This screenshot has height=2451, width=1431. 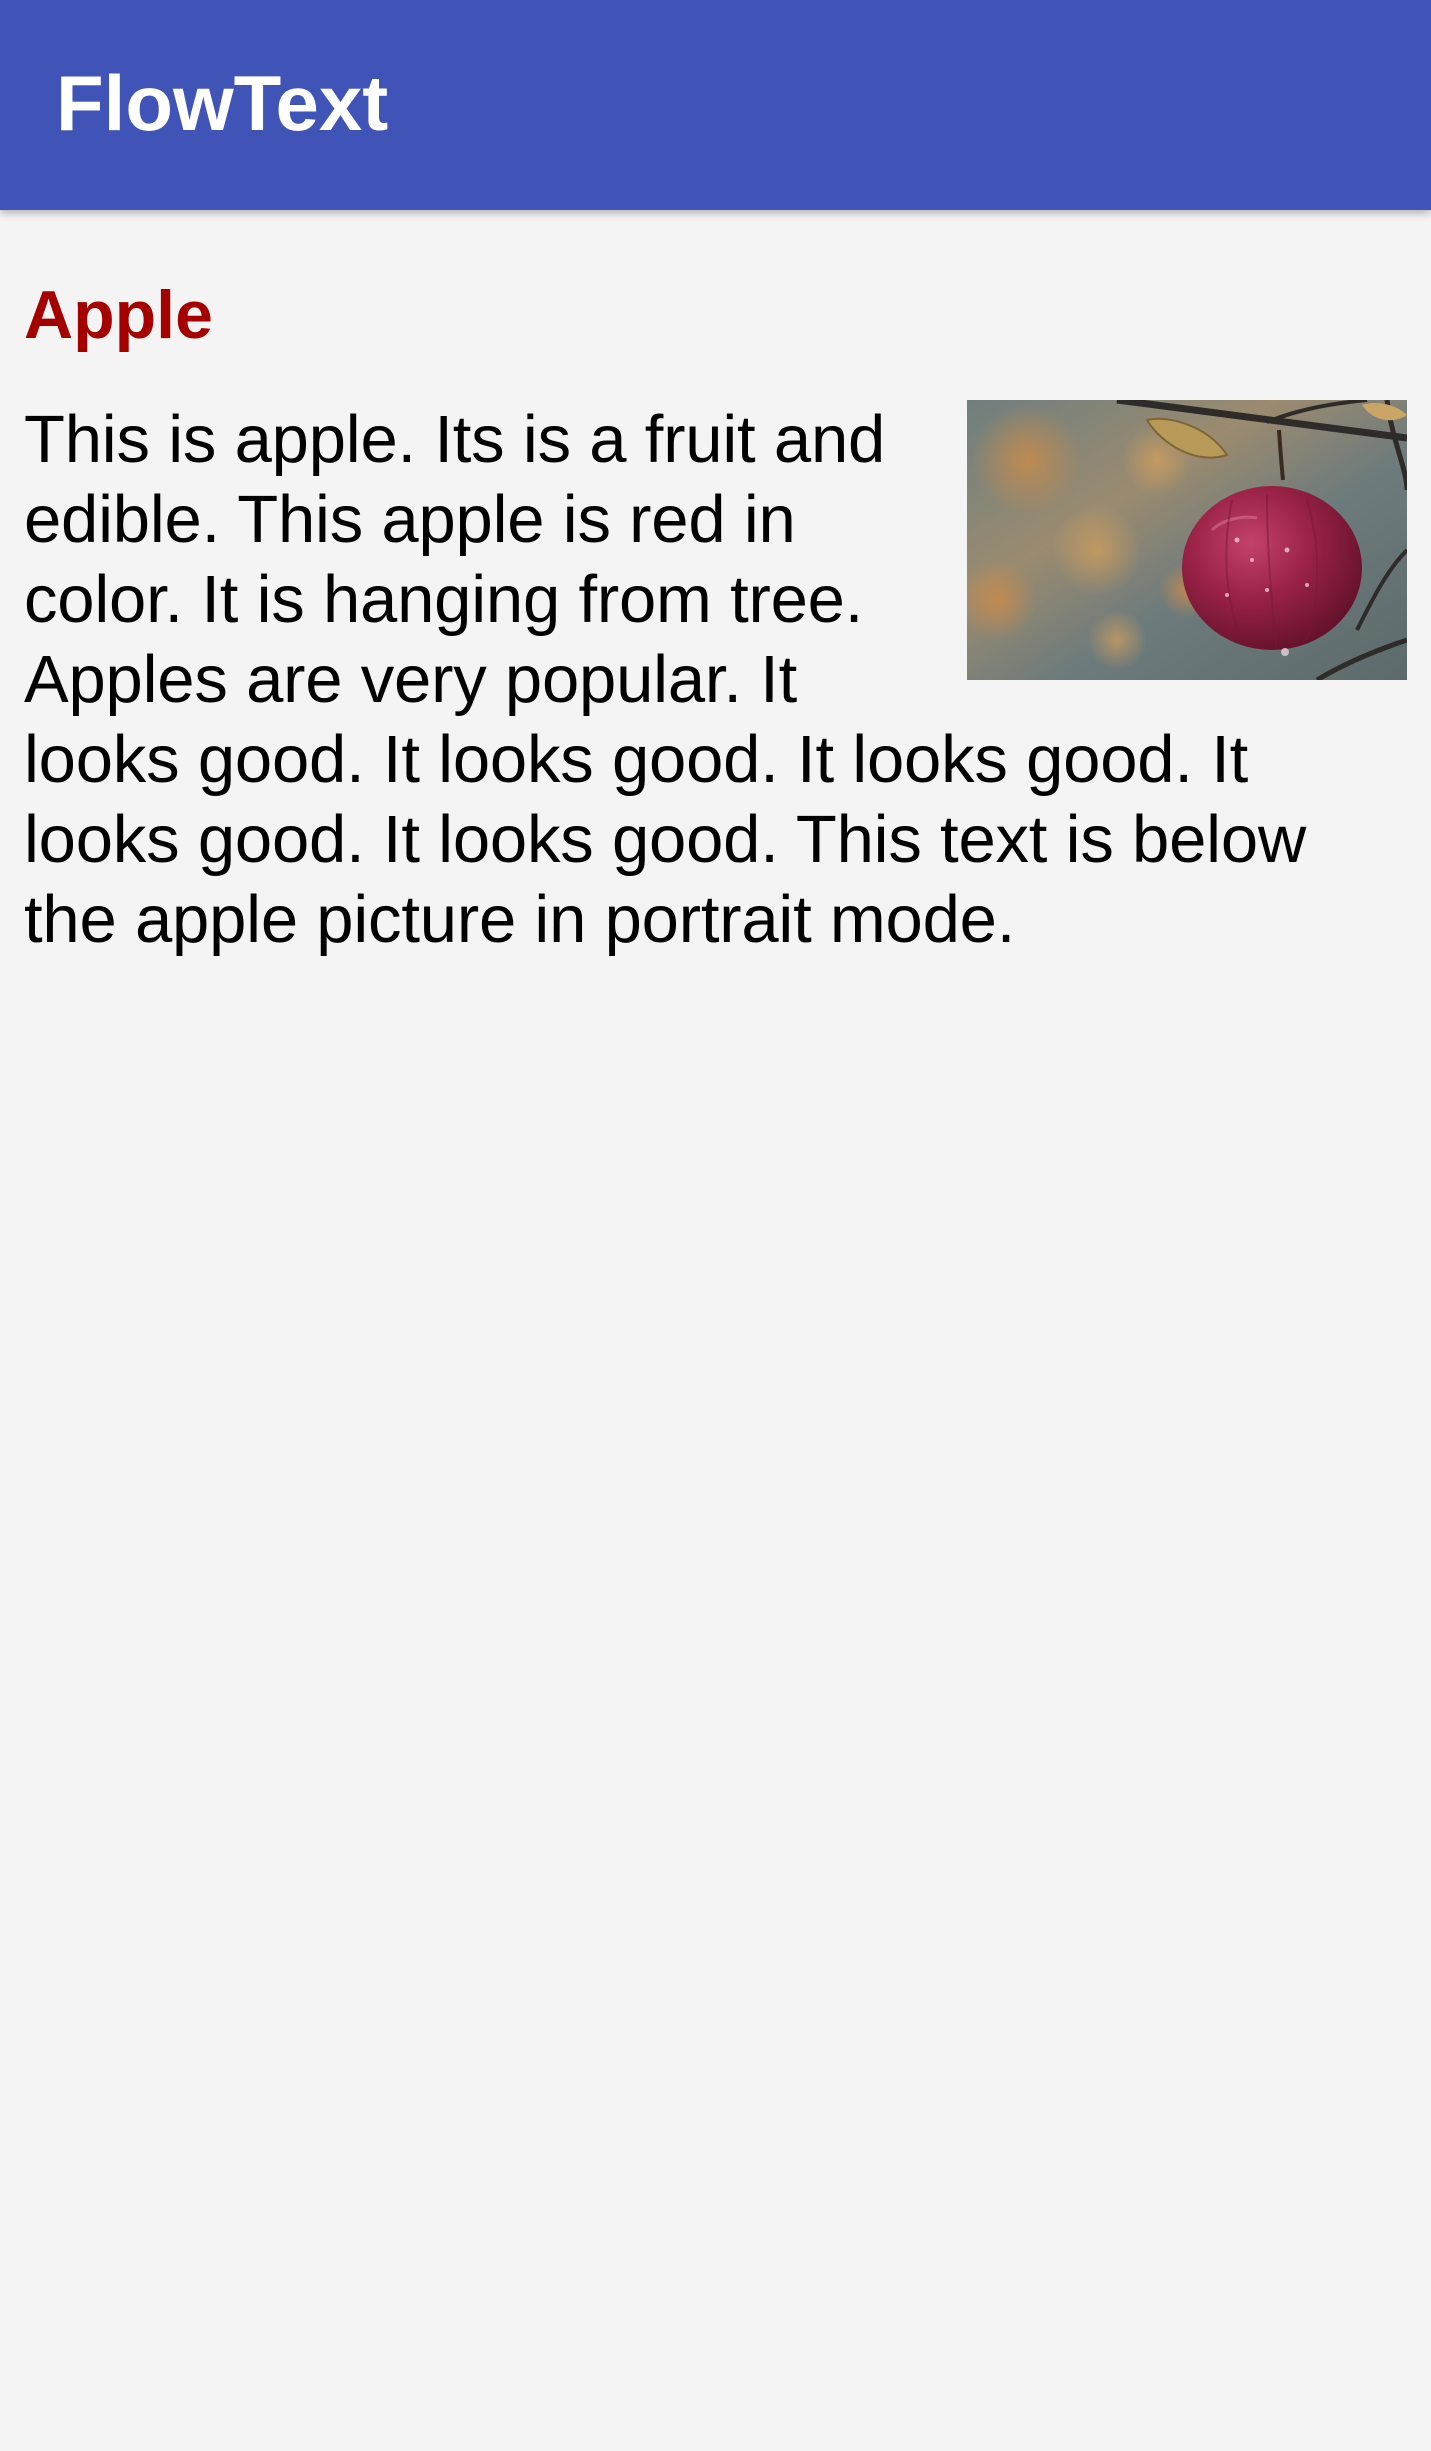 What do you see at coordinates (118, 315) in the screenshot?
I see `article-heading: Apple` at bounding box center [118, 315].